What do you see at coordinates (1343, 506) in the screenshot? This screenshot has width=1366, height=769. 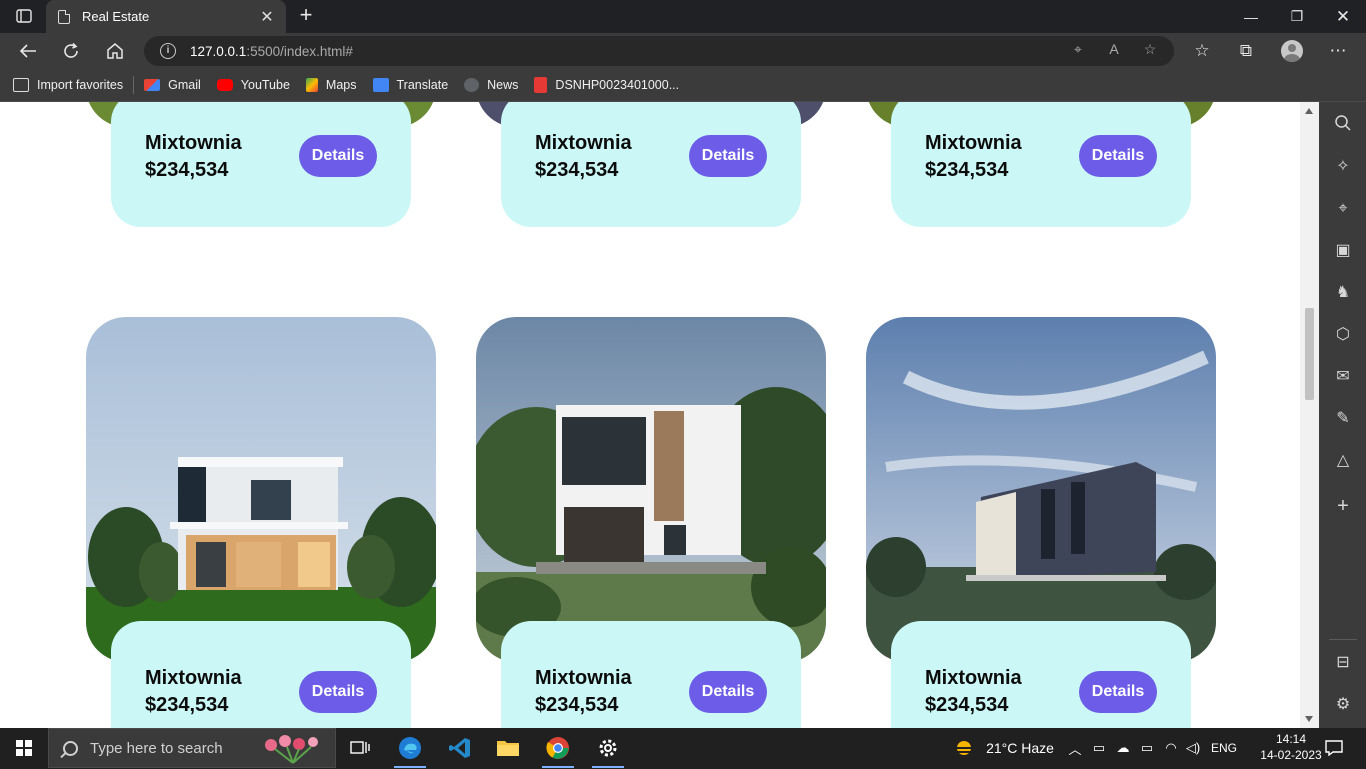 I see `add-icon: +` at bounding box center [1343, 506].